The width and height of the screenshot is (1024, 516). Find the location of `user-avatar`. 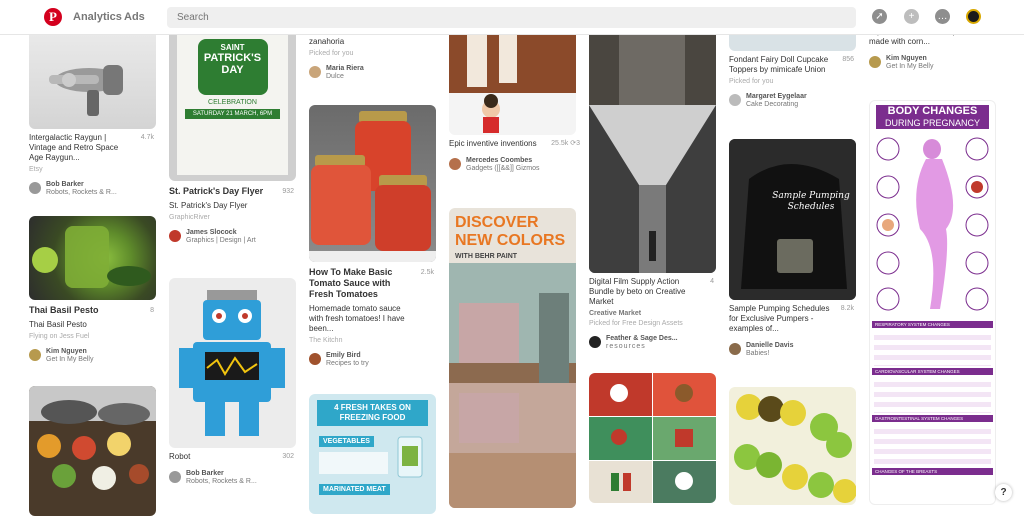

user-avatar is located at coordinates (973, 16).